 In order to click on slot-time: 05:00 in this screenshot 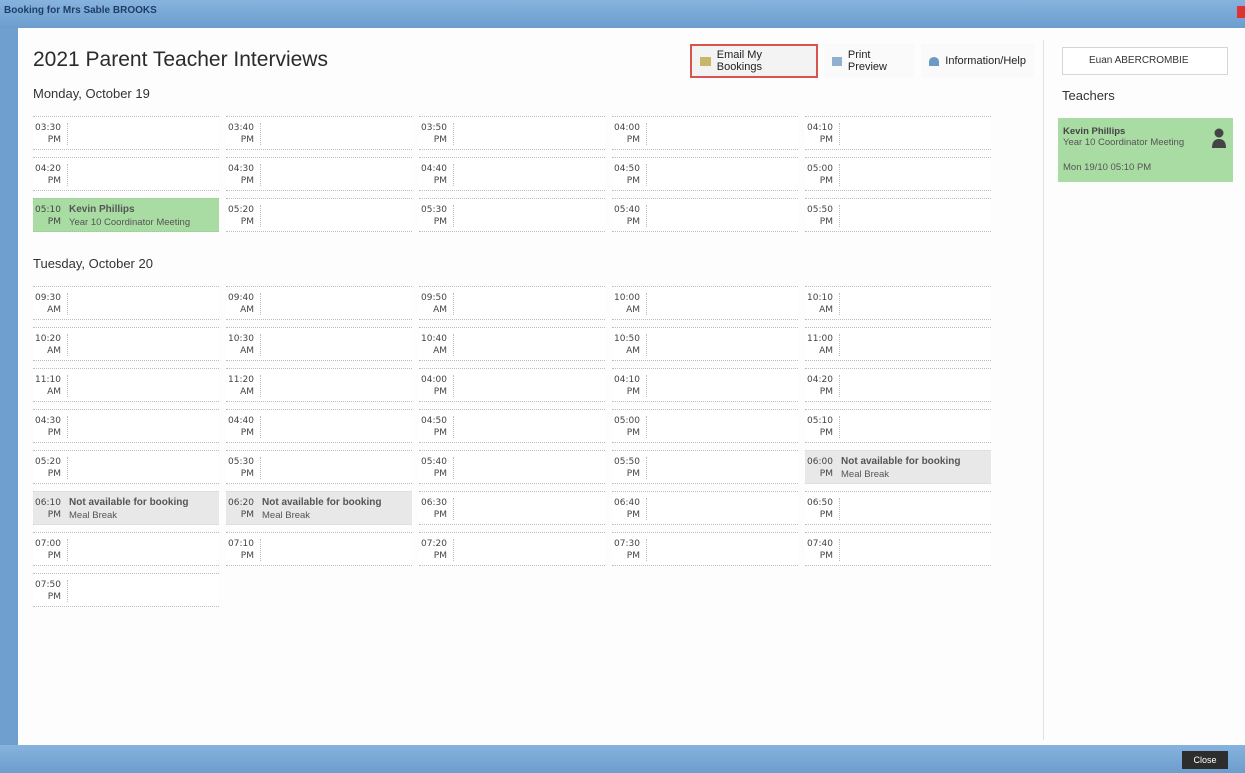, I will do `click(627, 421)`.